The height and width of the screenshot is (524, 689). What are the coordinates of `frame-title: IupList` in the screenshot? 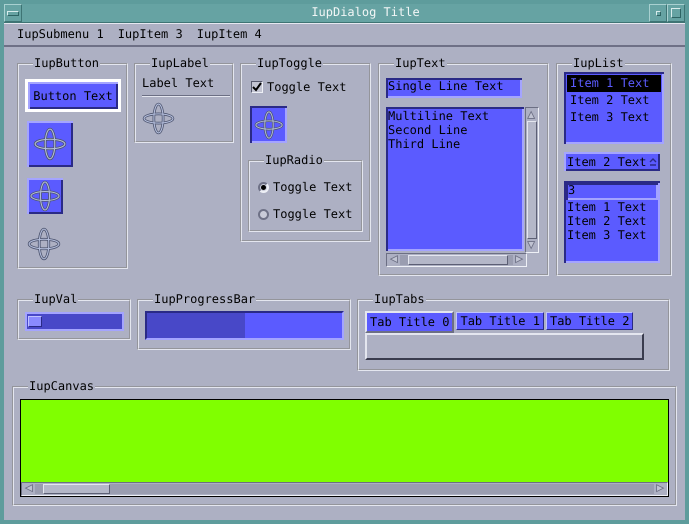 It's located at (598, 63).